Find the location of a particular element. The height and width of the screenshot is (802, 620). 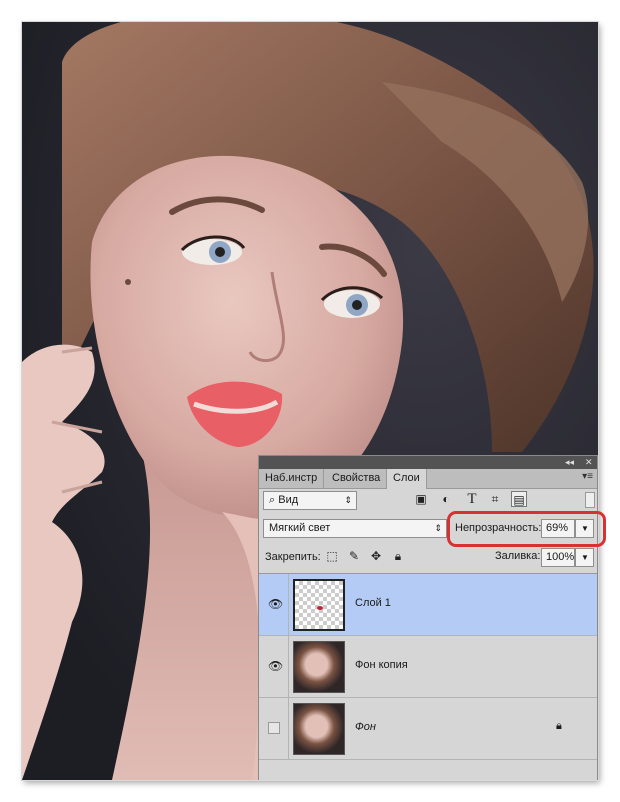

fill-label: Заливка: is located at coordinates (518, 556).